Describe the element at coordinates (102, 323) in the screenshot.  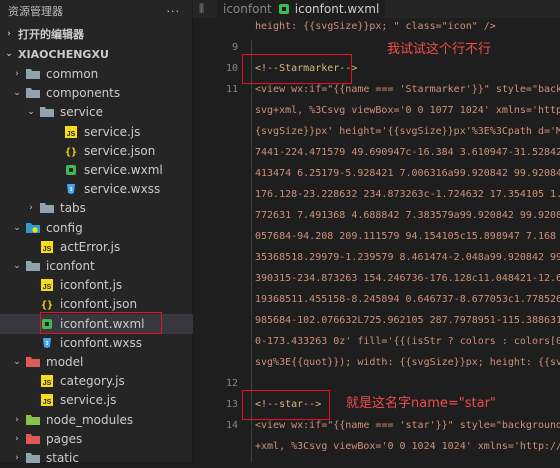
I see `tree-item-label: iconfont.wxml` at that location.